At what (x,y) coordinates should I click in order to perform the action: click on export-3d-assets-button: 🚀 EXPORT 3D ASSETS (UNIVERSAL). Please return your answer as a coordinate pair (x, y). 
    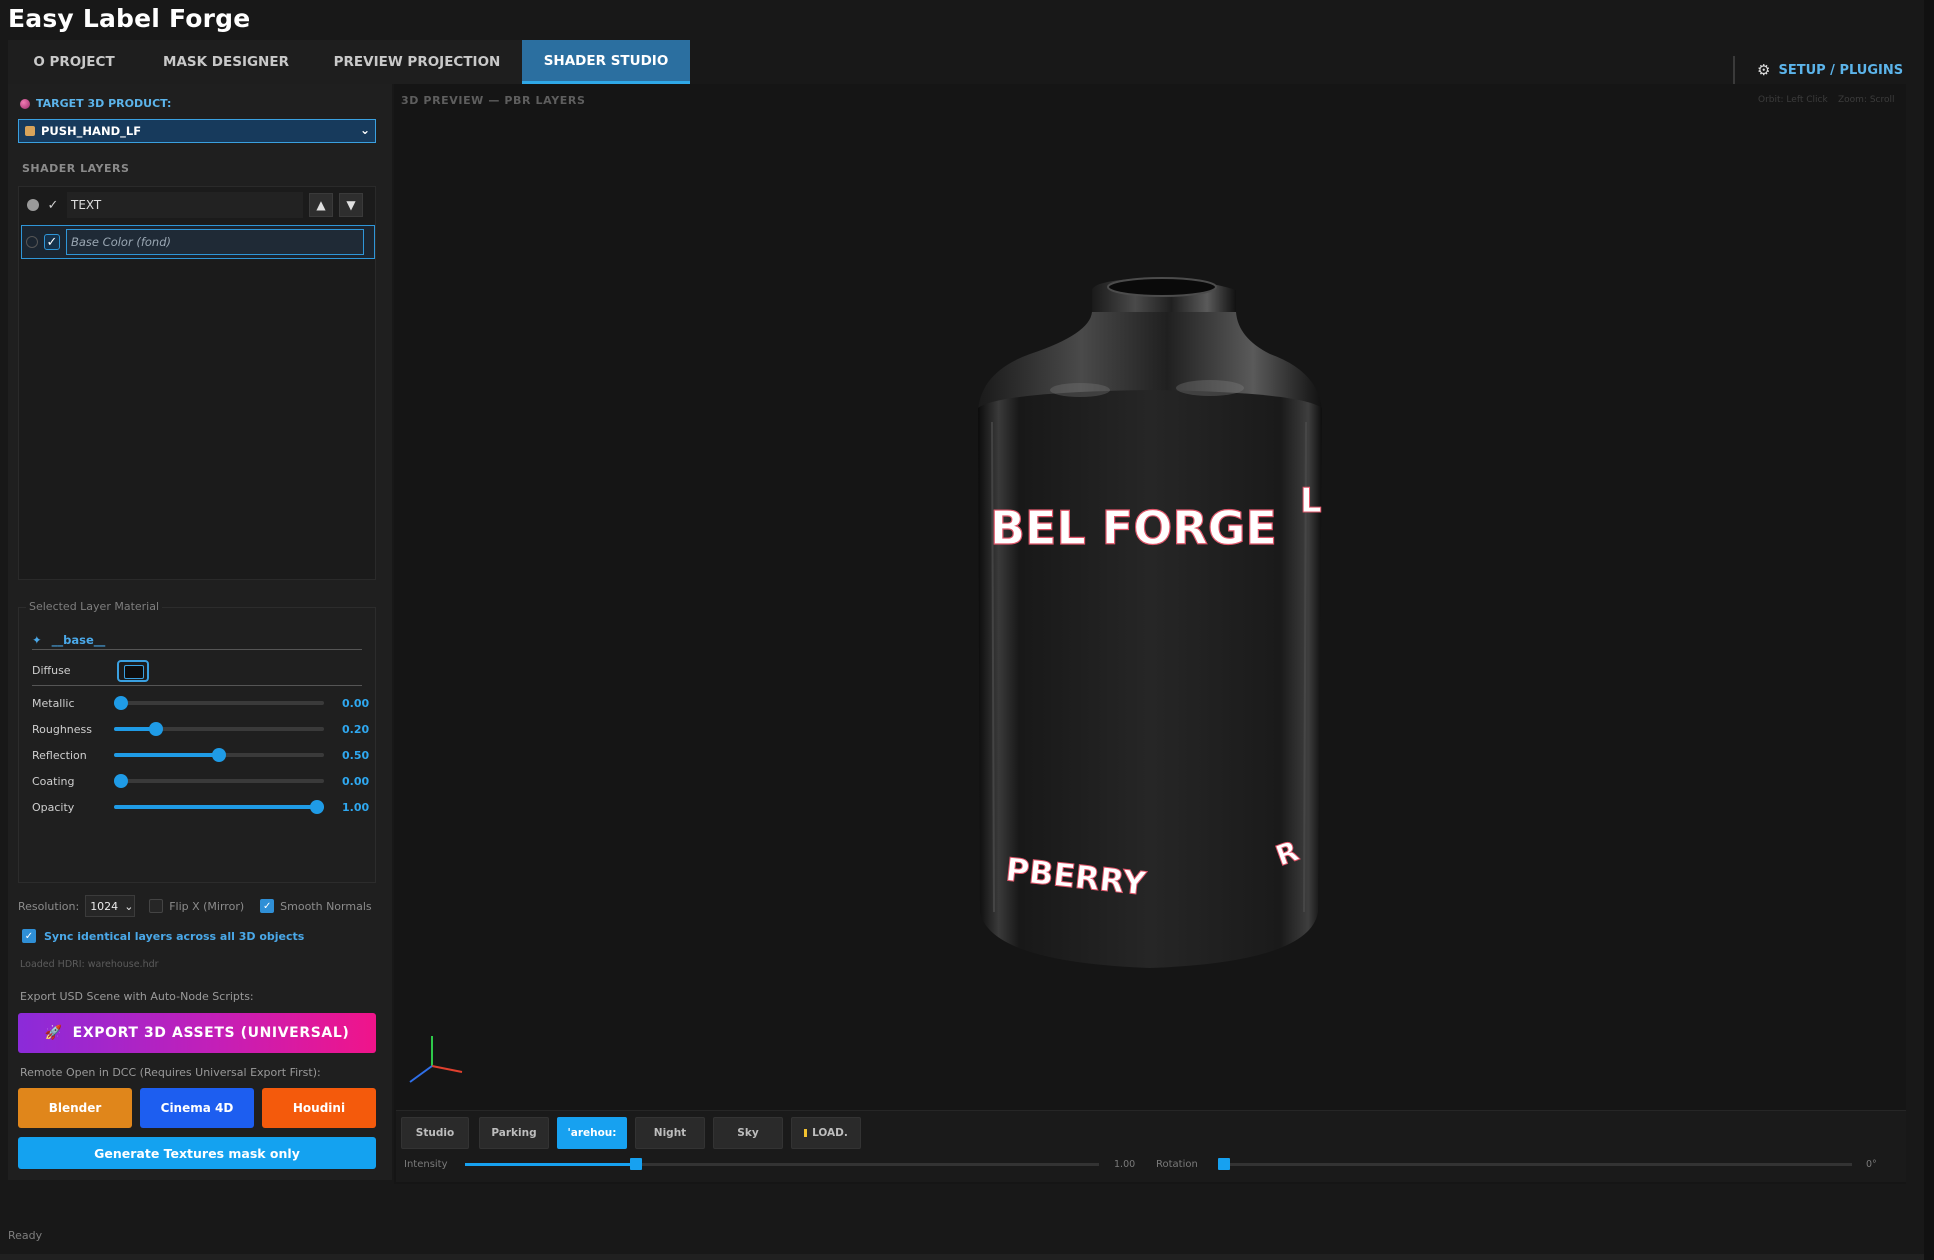
    Looking at the image, I should click on (197, 1033).